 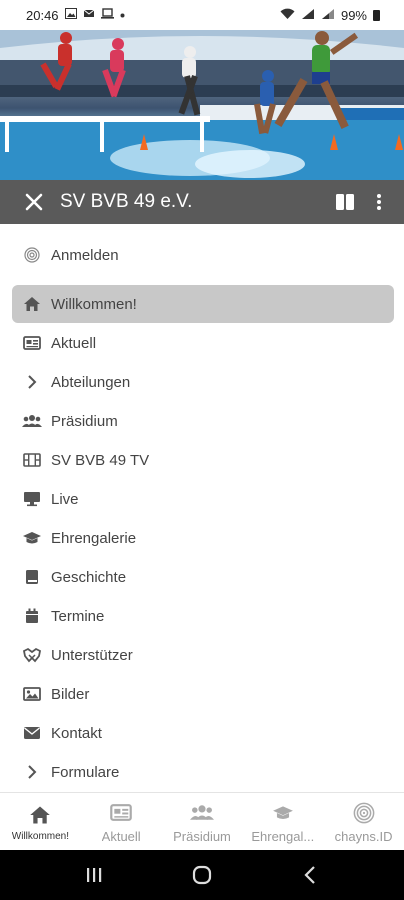 I want to click on tab-label: chayns.ID, so click(x=363, y=836).